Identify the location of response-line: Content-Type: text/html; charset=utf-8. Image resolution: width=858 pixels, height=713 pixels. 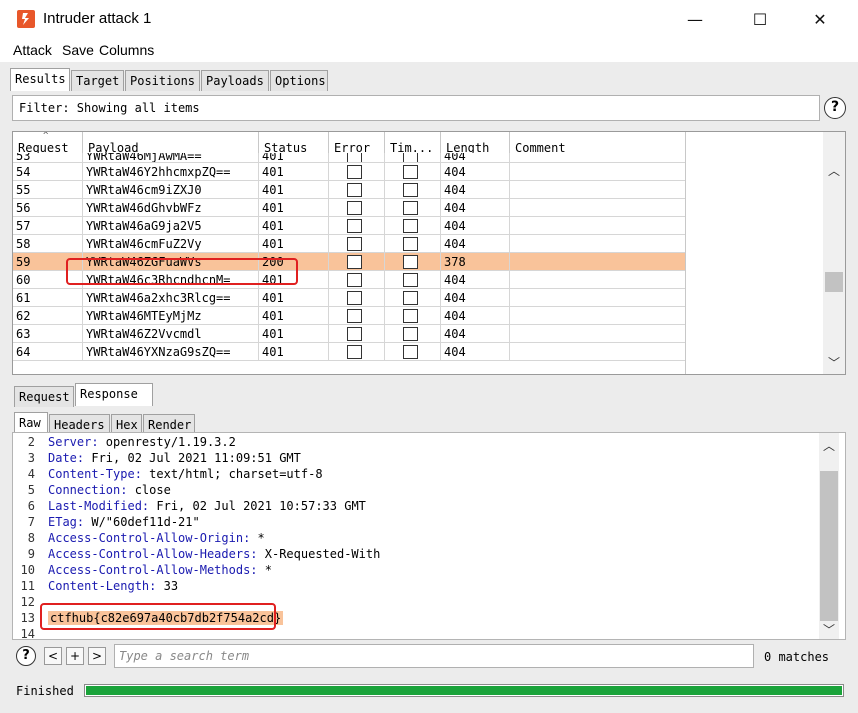
(185, 474).